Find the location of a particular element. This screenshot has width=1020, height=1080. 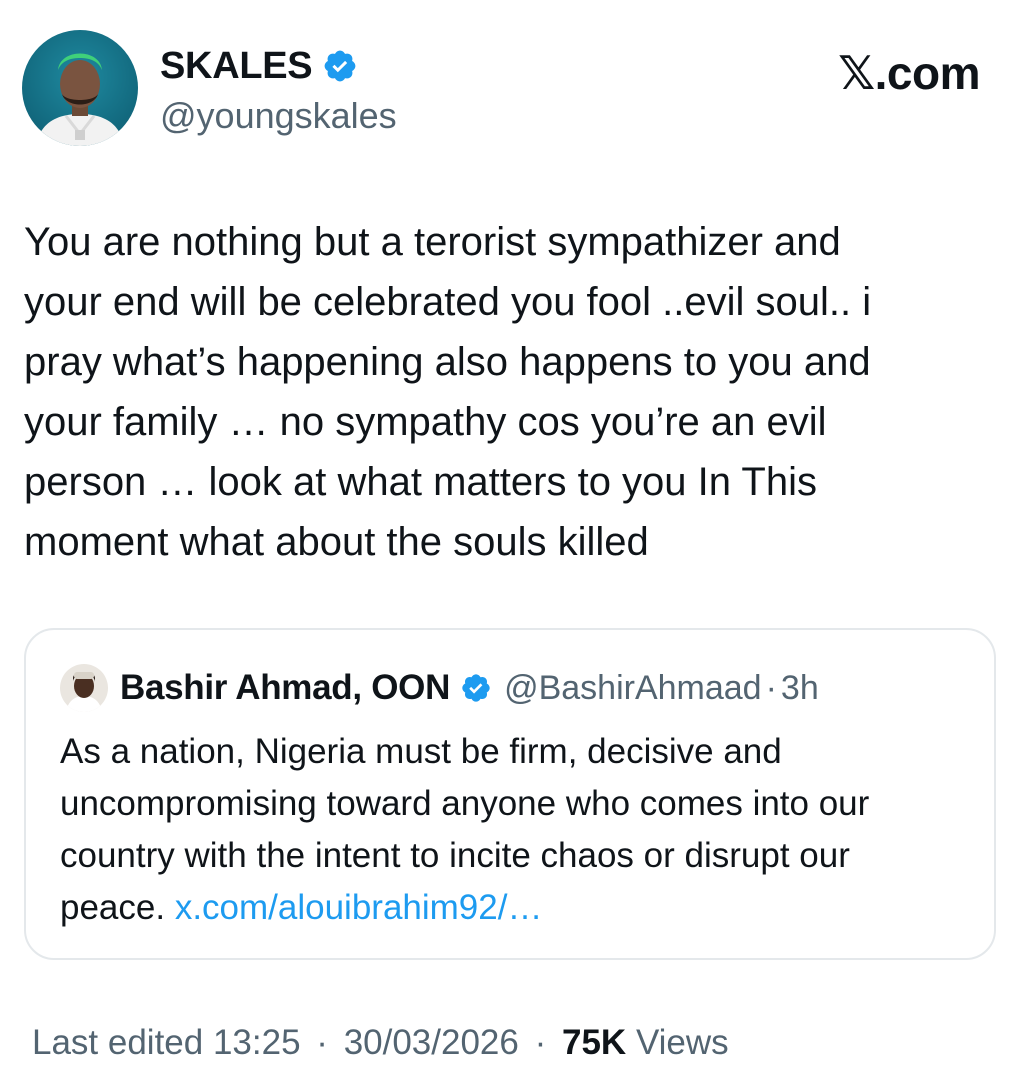

quoted-verified-badge-icon is located at coordinates (476, 688).